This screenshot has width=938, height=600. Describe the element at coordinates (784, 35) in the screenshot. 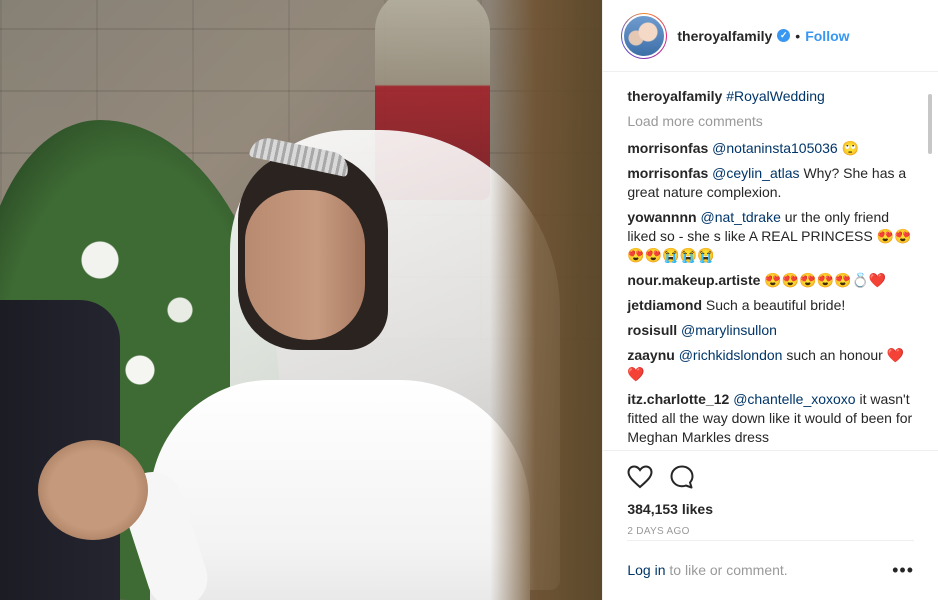

I see `verified-check-icon: ✓` at that location.